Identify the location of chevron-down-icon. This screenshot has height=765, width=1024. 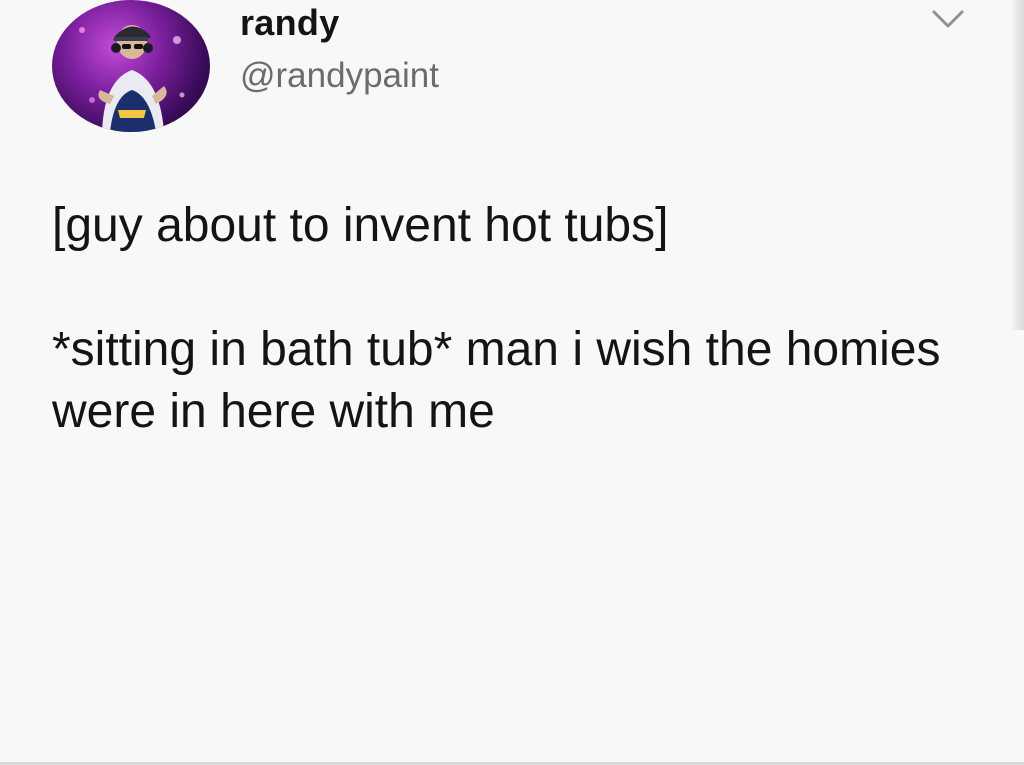
(948, 19).